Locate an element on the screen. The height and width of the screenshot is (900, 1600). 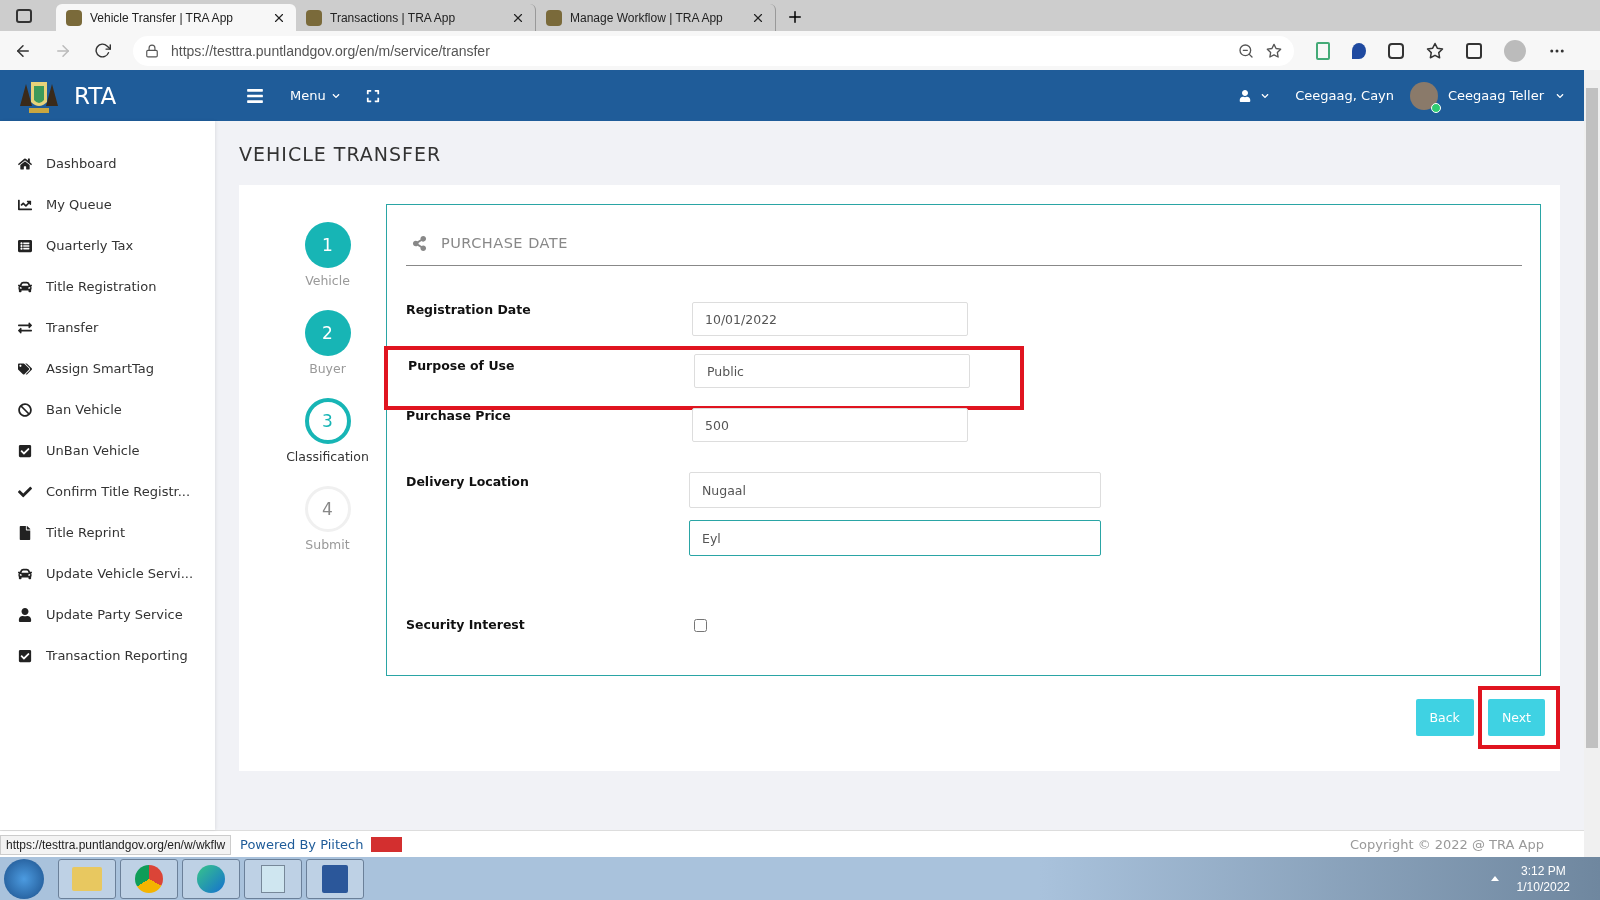
input-field: Eyl is located at coordinates (895, 538).